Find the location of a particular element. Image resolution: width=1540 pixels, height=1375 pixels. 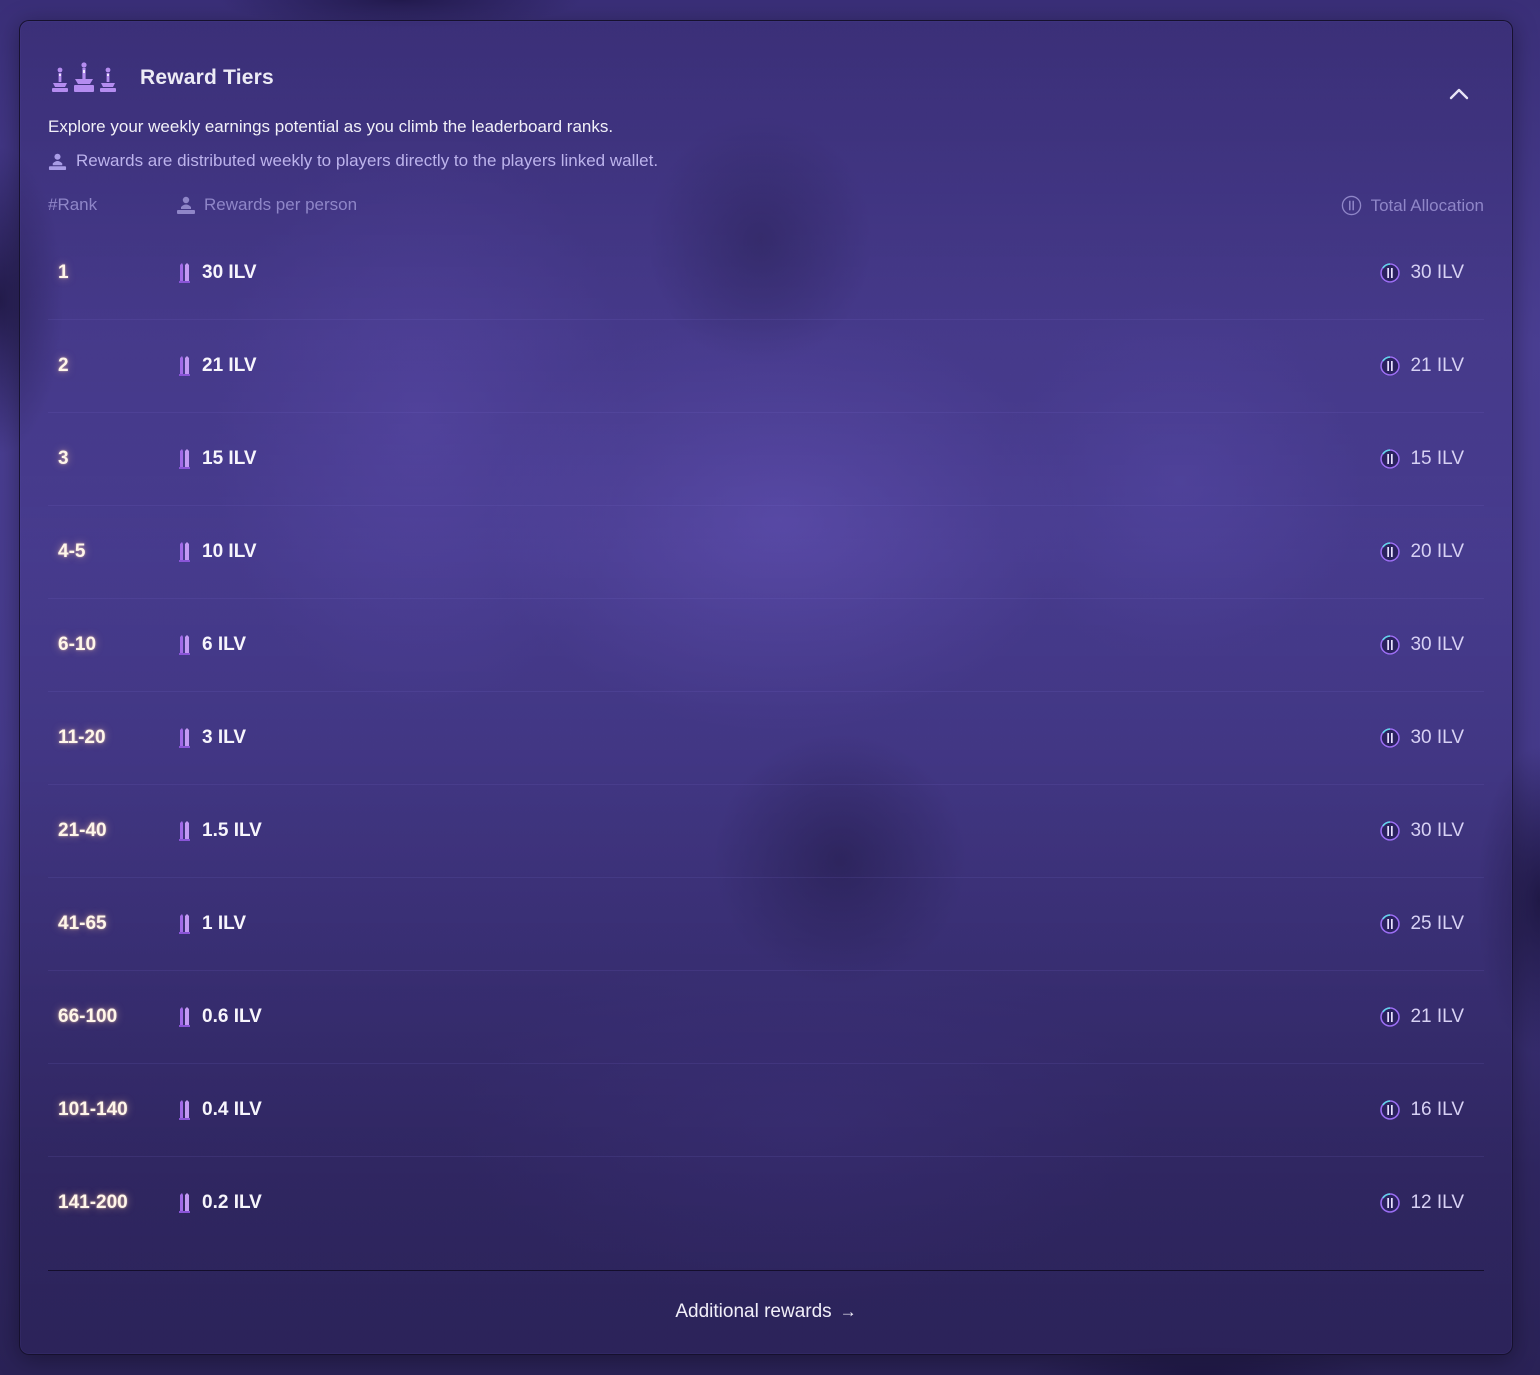

total-cell: 25 ILV is located at coordinates (1421, 924).